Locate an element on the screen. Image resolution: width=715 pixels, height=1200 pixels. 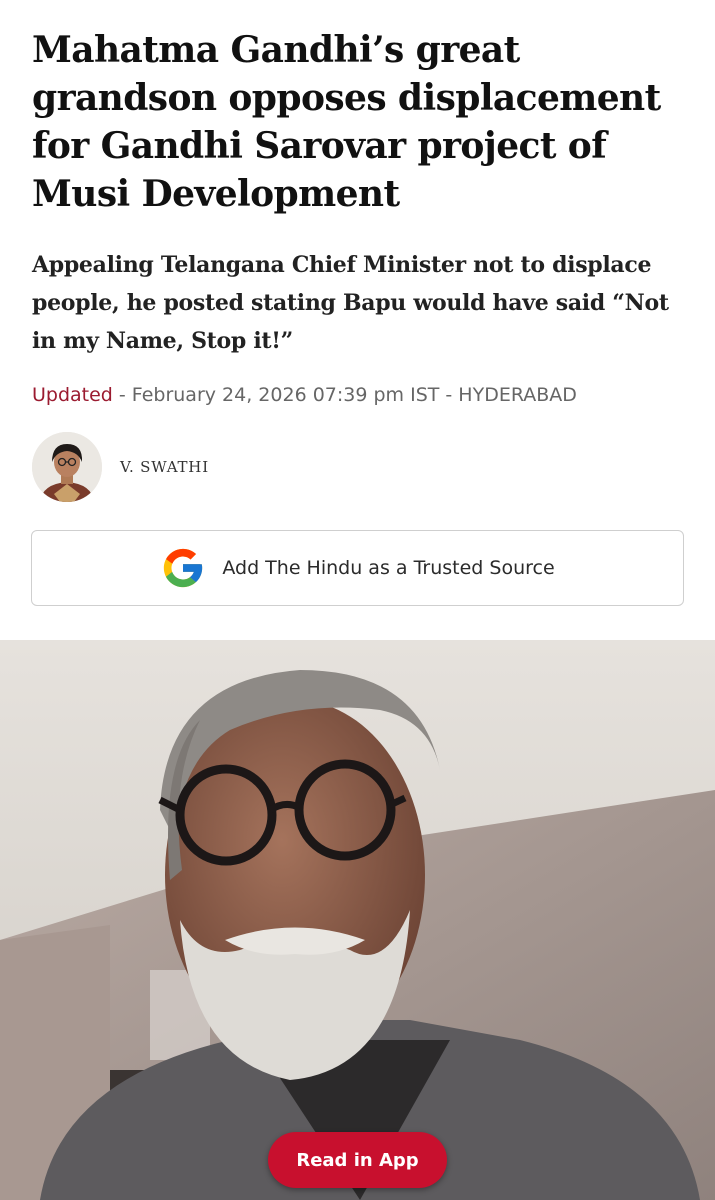
author-byline: V. SWATHI is located at coordinates (120, 467).